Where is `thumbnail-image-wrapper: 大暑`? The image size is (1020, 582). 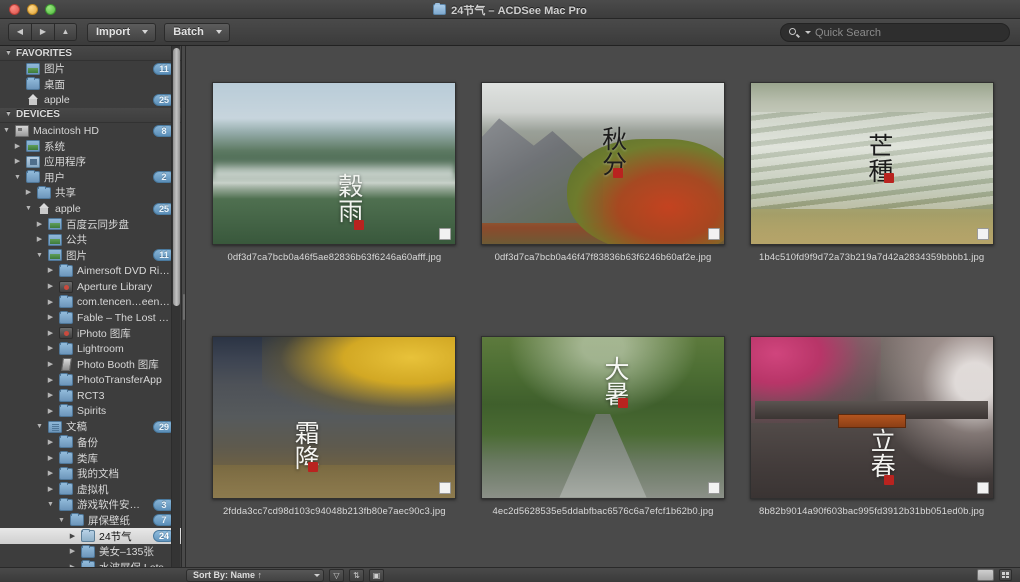
thumbnail-image-wrapper: 大暑 is located at coordinates (602, 417).